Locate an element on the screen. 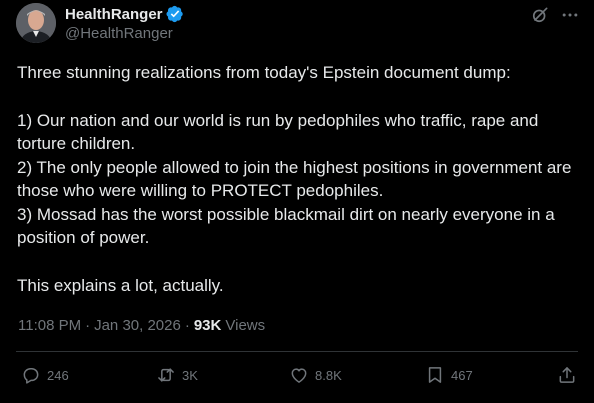 The height and width of the screenshot is (403, 594). author-name-row: HealthRanger is located at coordinates (124, 14).